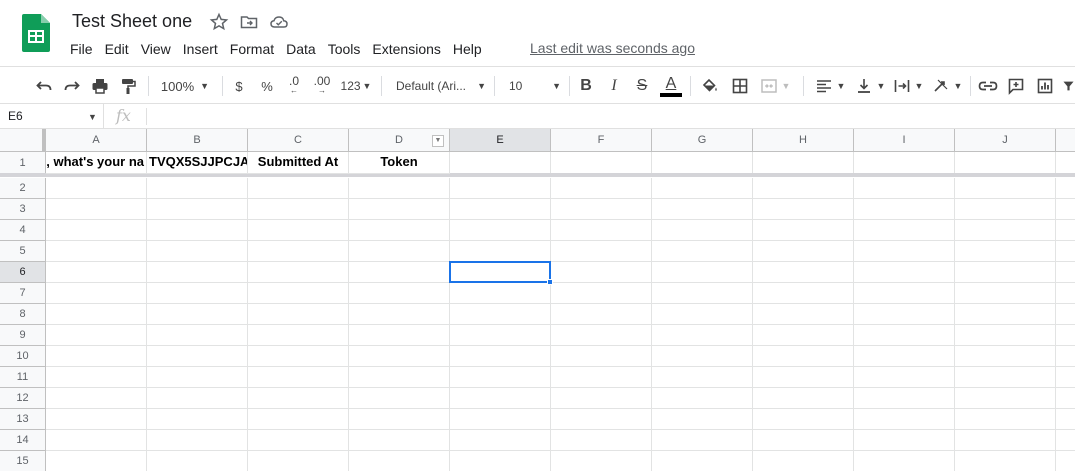 This screenshot has height=471, width=1075. I want to click on star-icon, so click(219, 22).